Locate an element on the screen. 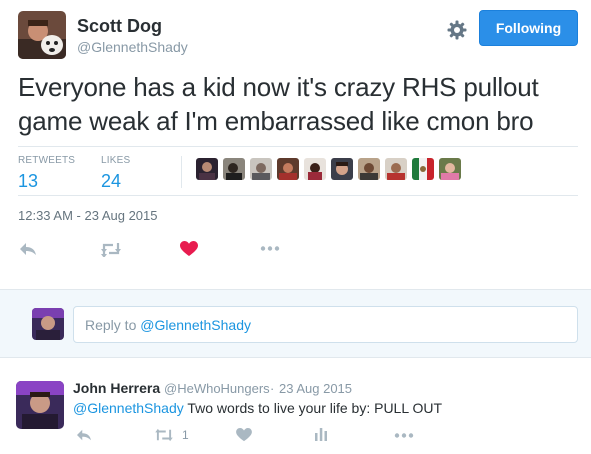 This screenshot has height=454, width=591. likes-stat: LIKES 24 is located at coordinates (115, 173).